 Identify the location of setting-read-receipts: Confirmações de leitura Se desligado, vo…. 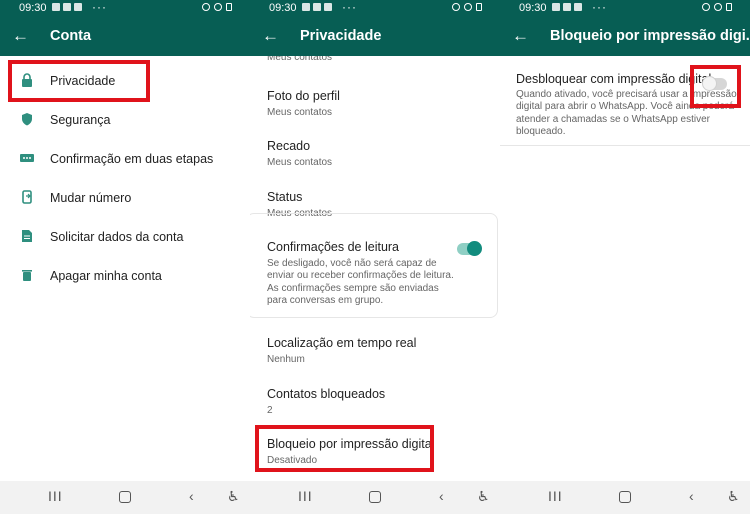
(362, 273).